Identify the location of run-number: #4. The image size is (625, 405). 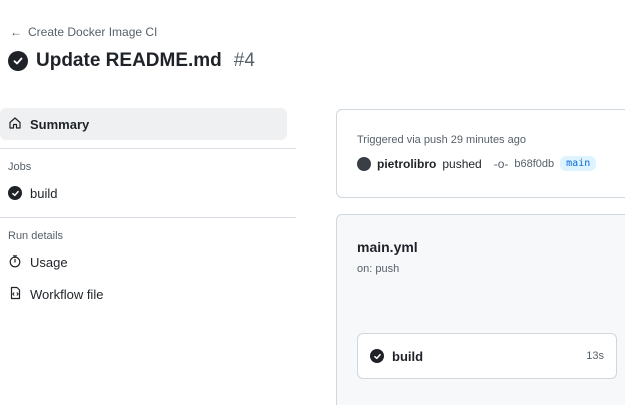
(244, 60).